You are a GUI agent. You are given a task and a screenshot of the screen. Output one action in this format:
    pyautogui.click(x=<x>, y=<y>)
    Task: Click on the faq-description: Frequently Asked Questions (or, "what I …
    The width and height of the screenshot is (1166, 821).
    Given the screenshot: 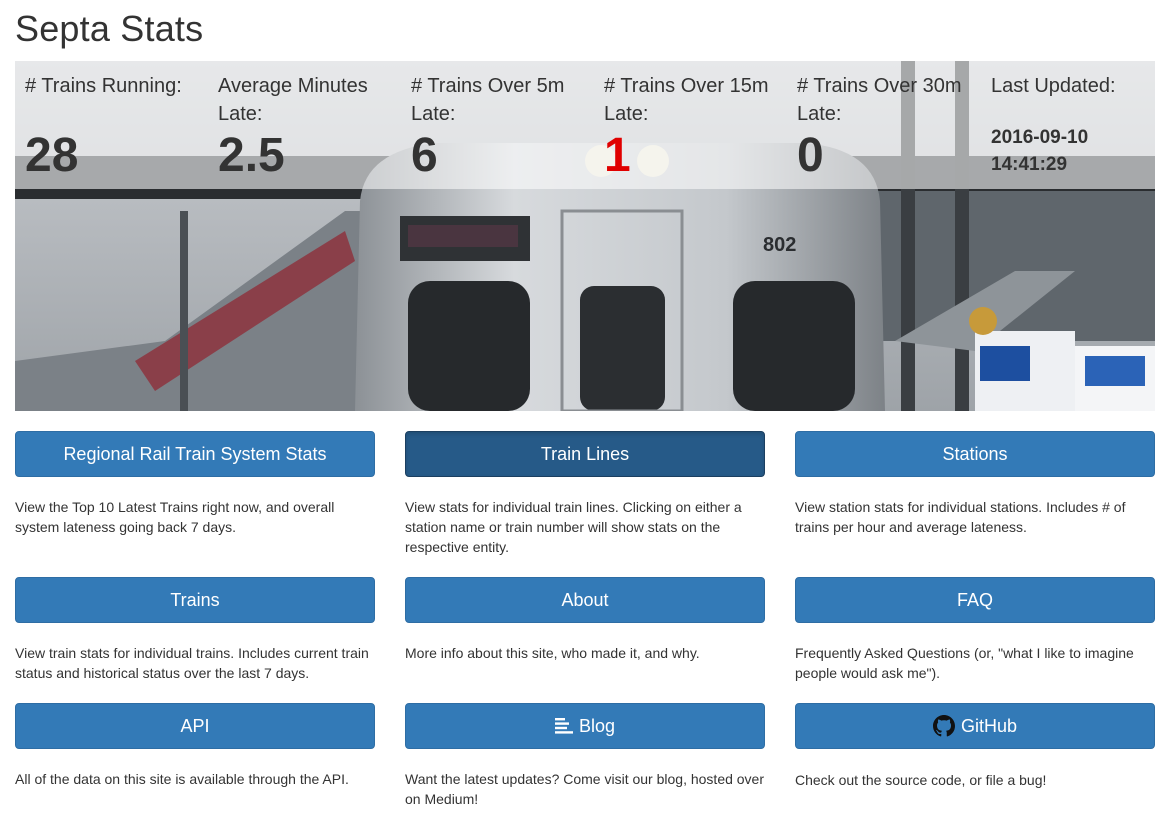 What is the action you would take?
    pyautogui.click(x=964, y=663)
    